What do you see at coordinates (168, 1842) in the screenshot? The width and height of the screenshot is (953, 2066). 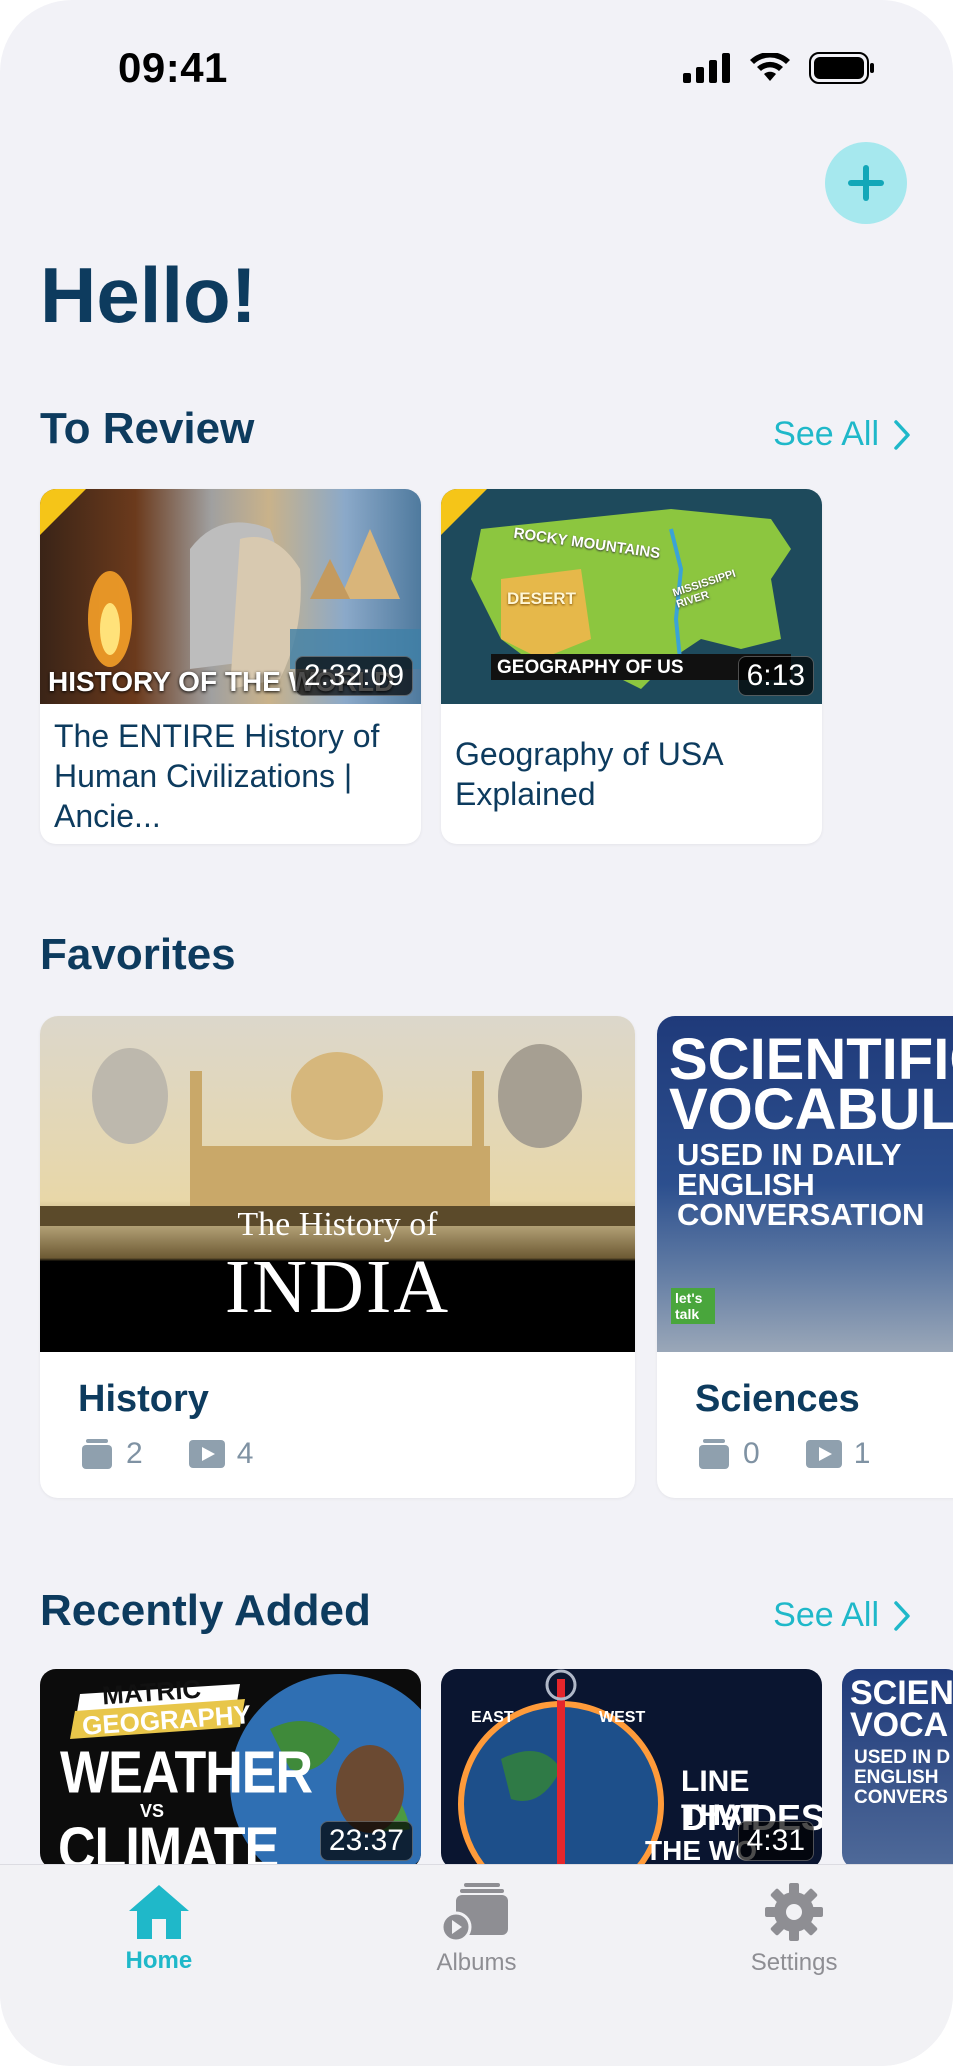 I see `thumb-headline: CLIMATE` at bounding box center [168, 1842].